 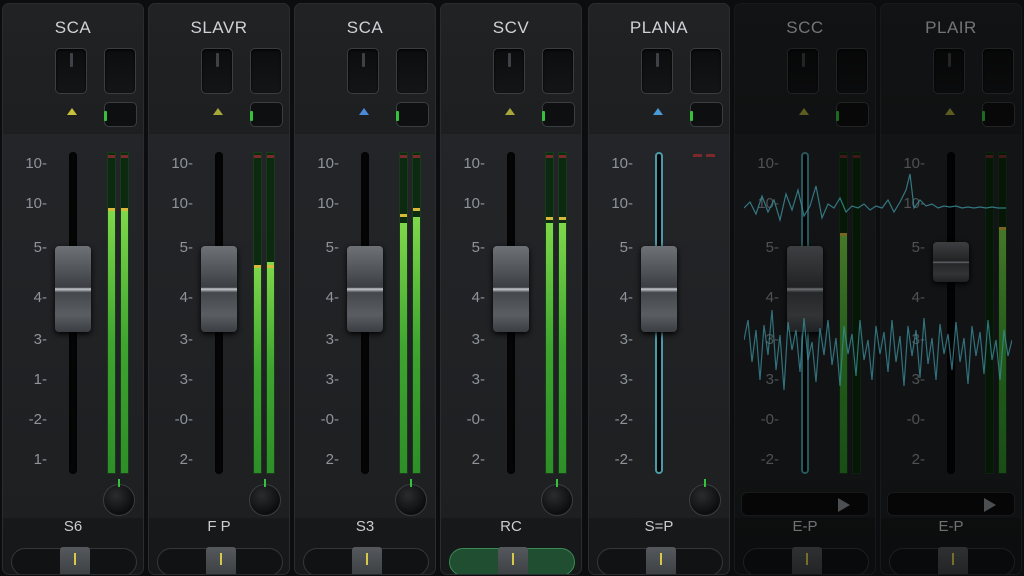 I want to click on db-scale-label: -2-, so click(x=623, y=419).